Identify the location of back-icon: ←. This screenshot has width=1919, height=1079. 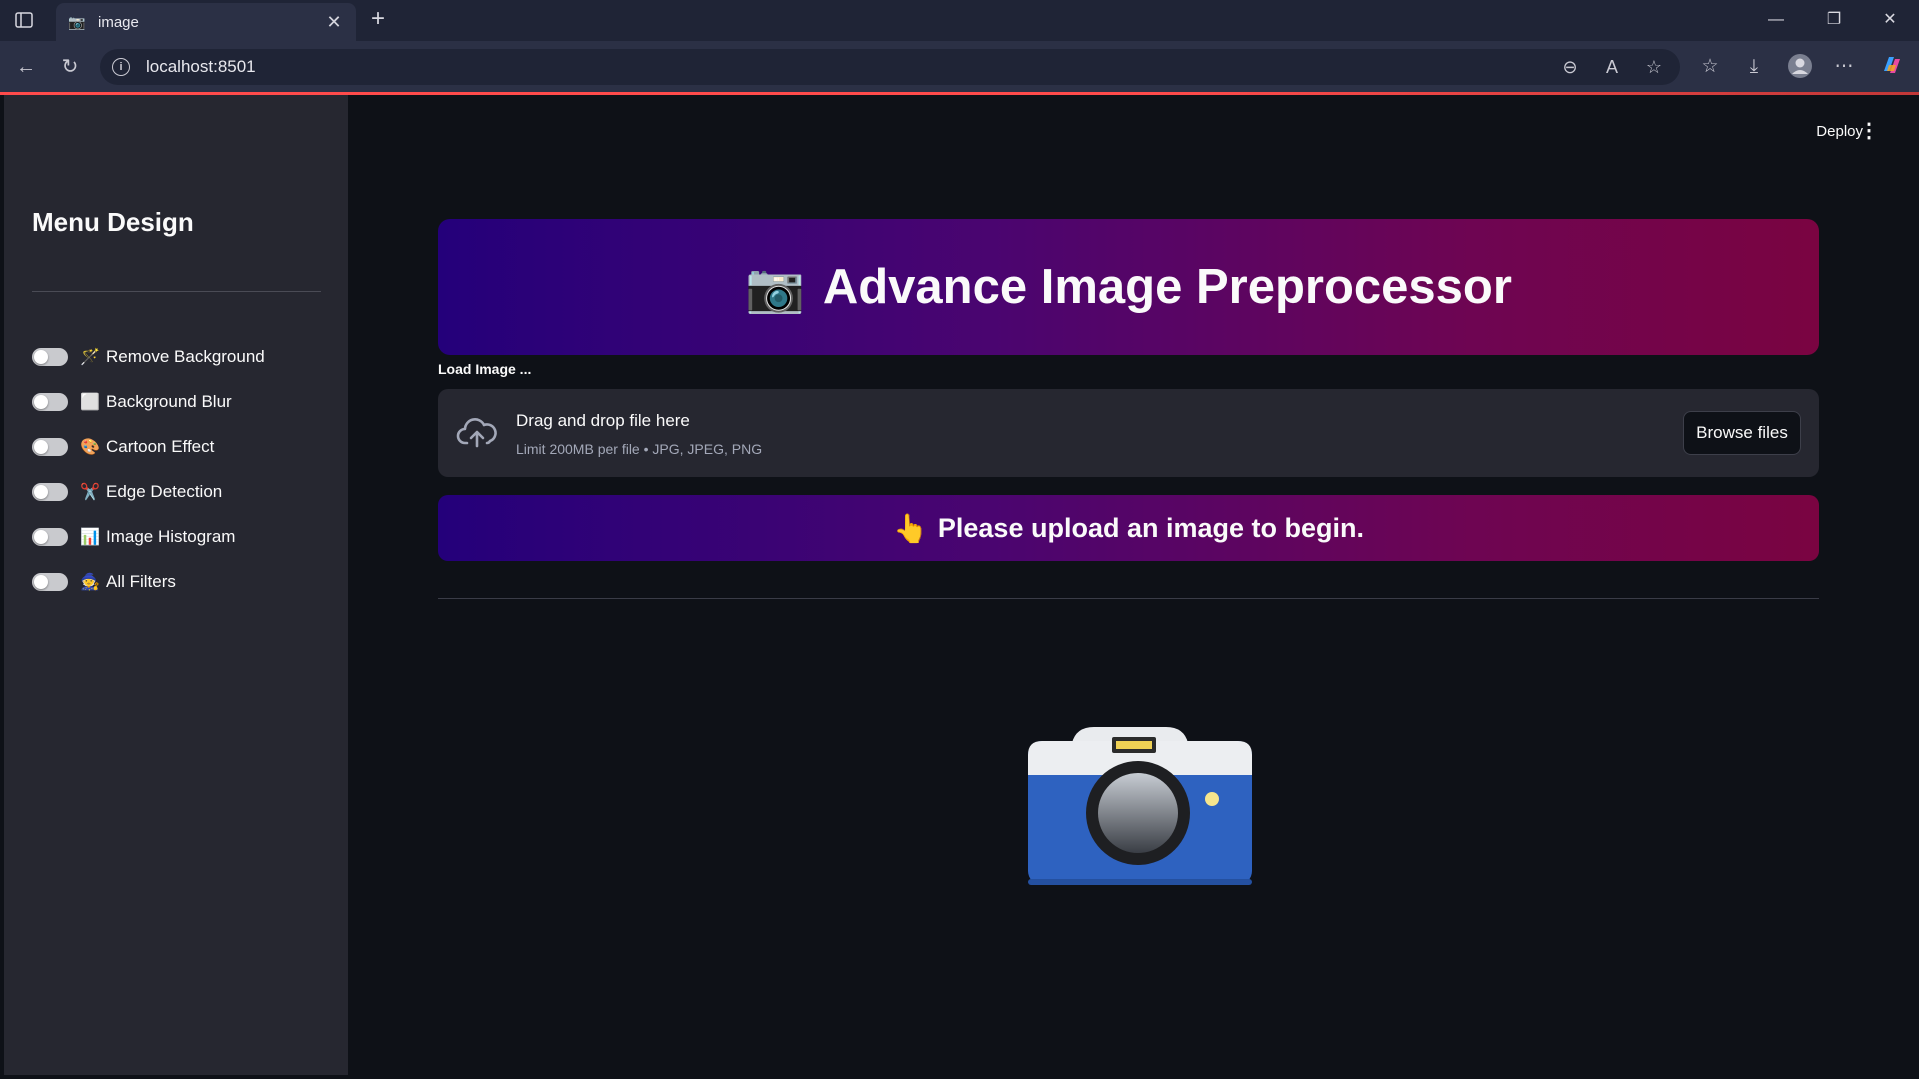
(26, 67).